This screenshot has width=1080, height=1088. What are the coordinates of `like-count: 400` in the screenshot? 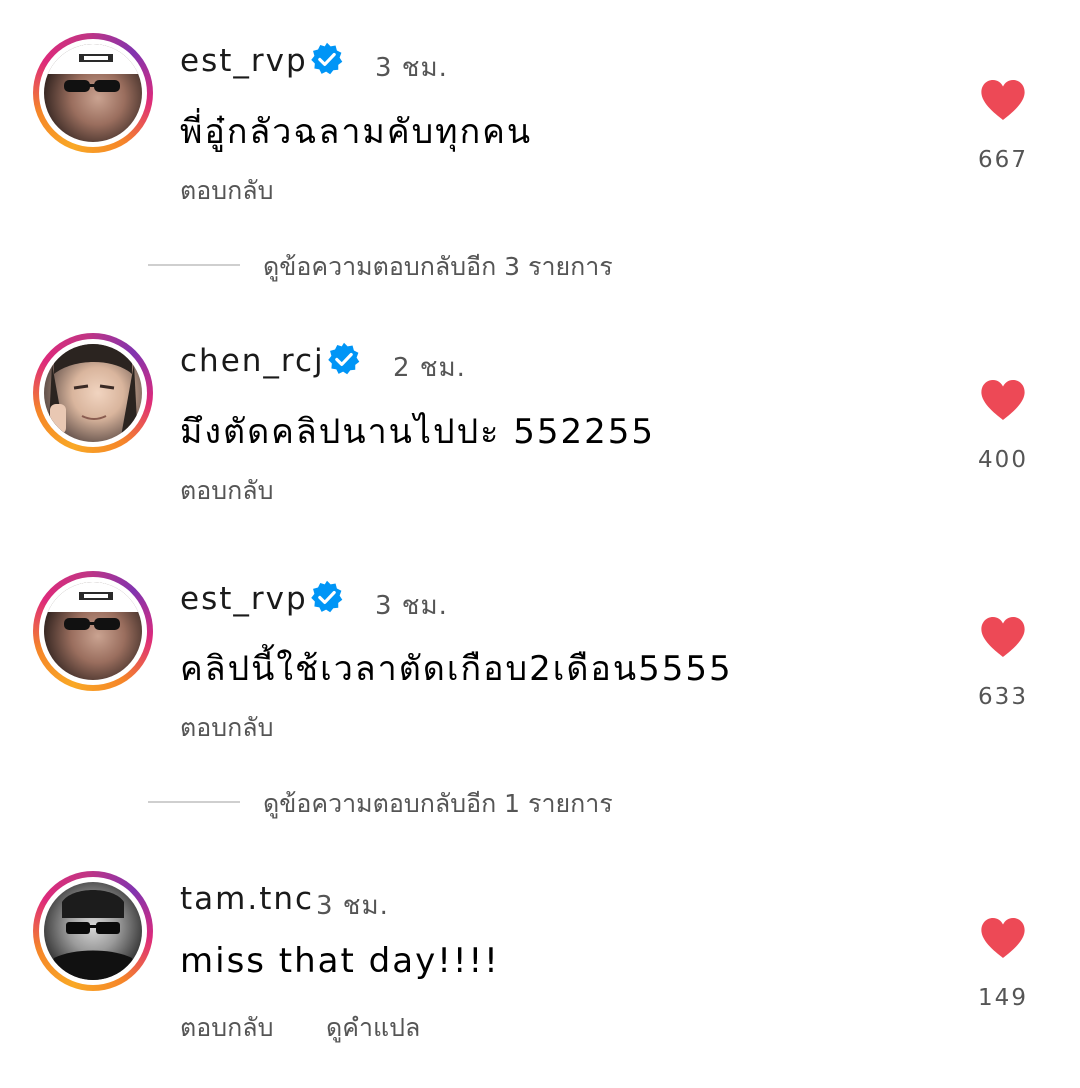 It's located at (1003, 460).